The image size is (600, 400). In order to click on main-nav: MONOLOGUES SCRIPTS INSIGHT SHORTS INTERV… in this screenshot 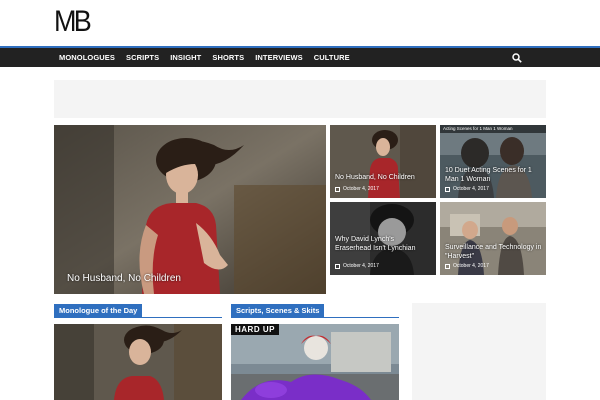, I will do `click(300, 56)`.